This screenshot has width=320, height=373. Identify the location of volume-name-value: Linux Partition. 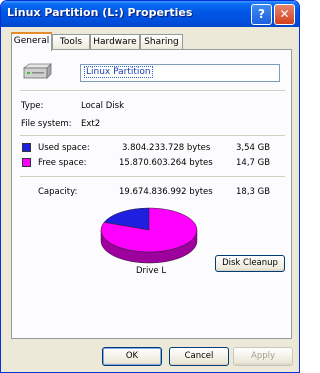
(118, 72).